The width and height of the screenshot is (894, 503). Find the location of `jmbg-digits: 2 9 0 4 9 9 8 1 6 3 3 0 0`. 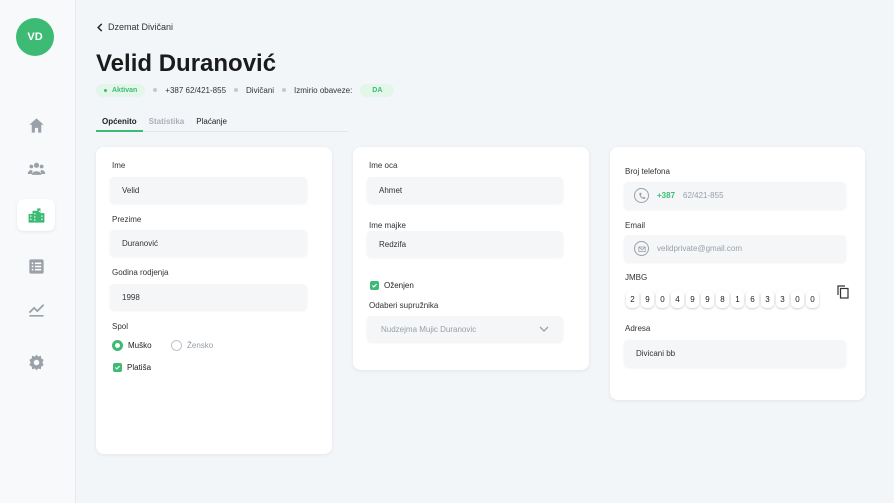

jmbg-digits: 2 9 0 4 9 9 8 1 6 3 3 0 0 is located at coordinates (722, 299).